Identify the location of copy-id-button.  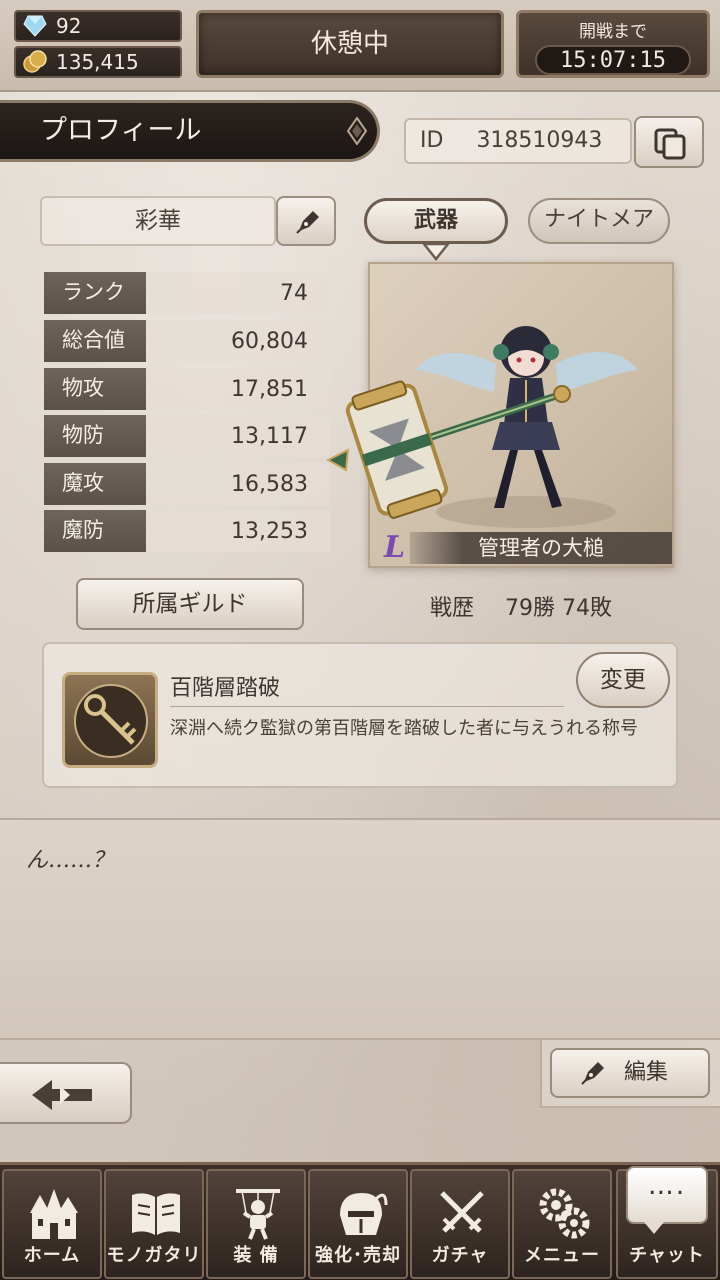
(669, 142).